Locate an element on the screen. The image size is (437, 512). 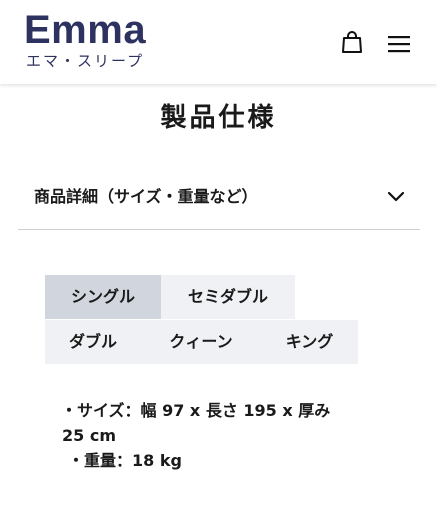
chevron-down-icon is located at coordinates (396, 196).